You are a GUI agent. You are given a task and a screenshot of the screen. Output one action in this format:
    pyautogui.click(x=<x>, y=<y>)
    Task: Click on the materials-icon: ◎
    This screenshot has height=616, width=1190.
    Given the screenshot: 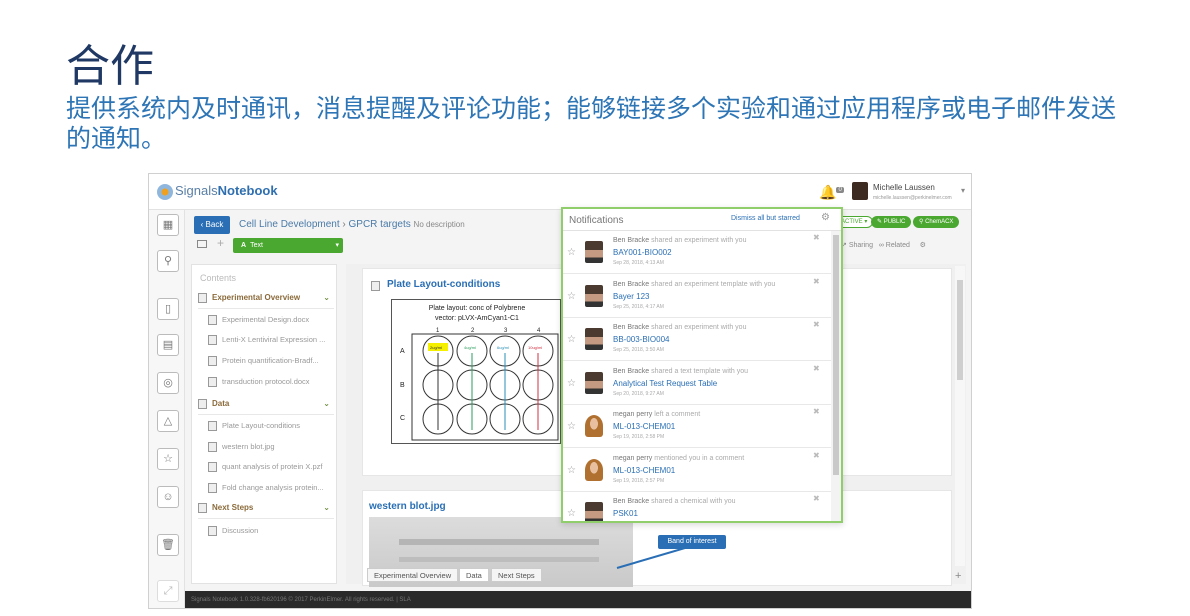 What is the action you would take?
    pyautogui.click(x=168, y=383)
    